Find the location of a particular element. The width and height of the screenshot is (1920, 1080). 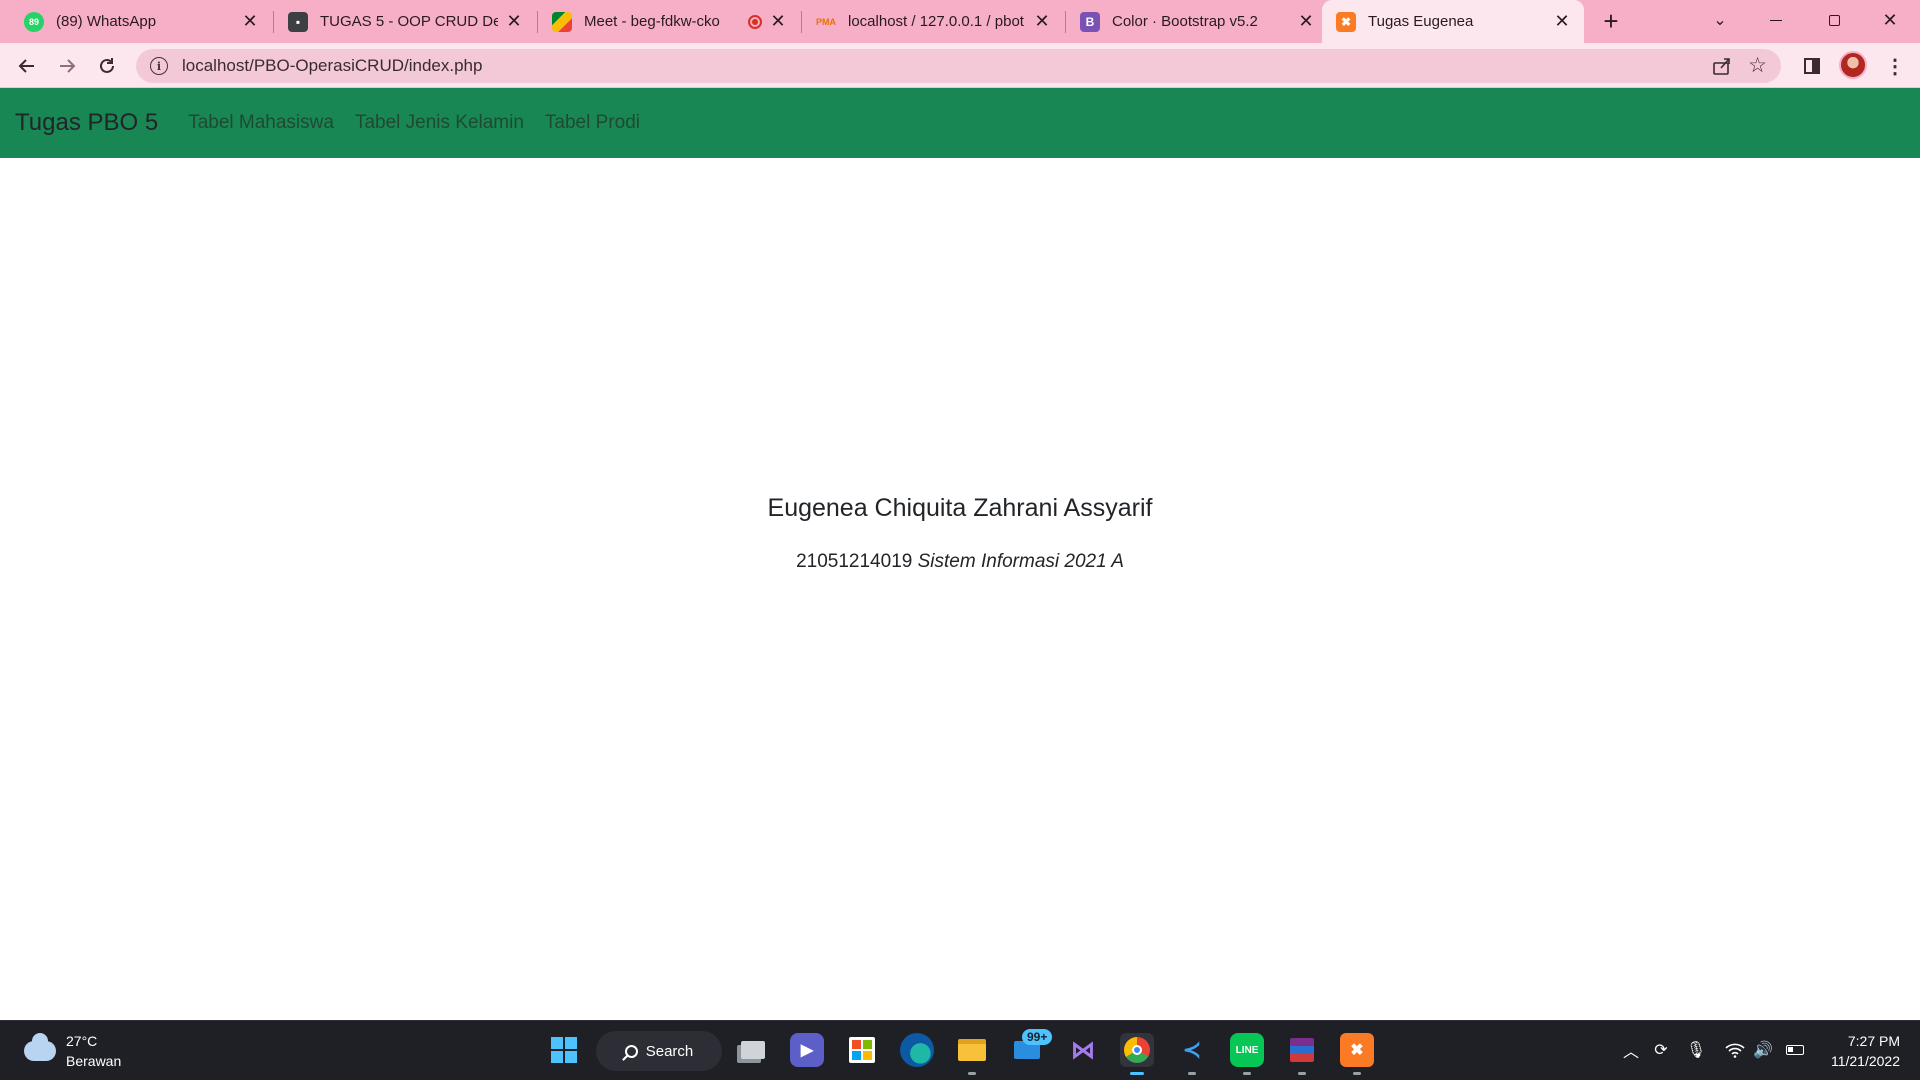

tab-tugas-eugenea: ✖ Tugas Eugenea ✕ is located at coordinates (1453, 21).